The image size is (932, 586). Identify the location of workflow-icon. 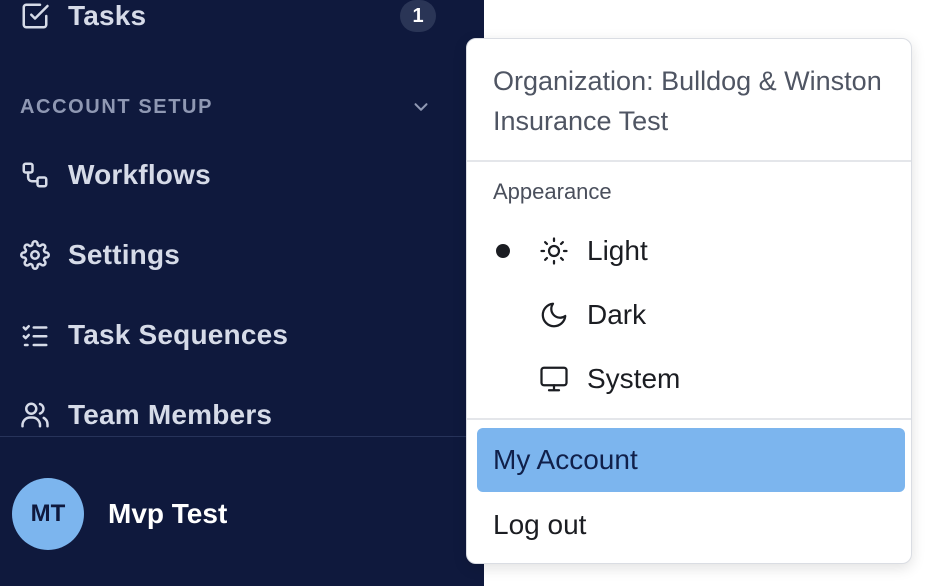
(36, 175).